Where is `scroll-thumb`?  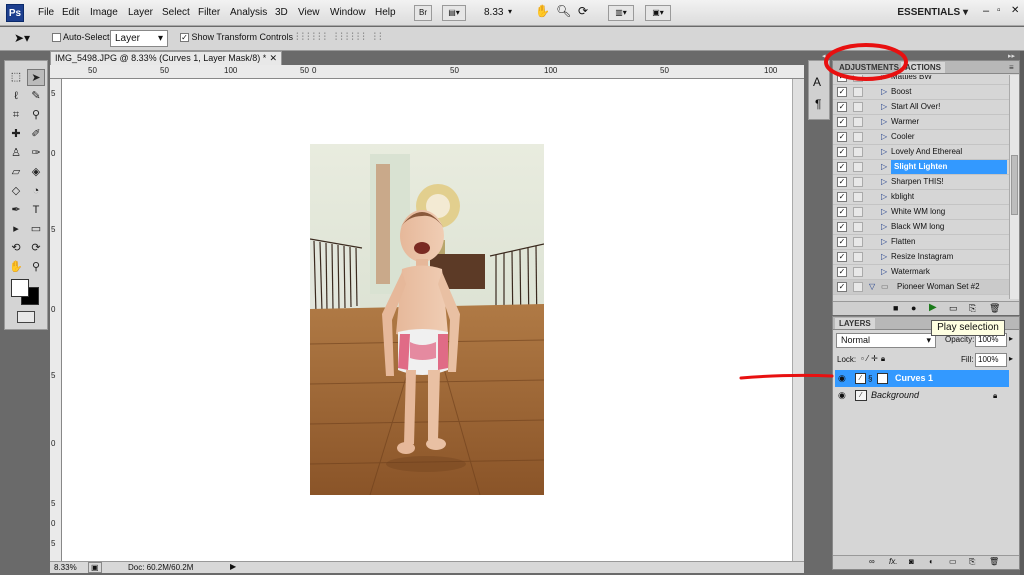 scroll-thumb is located at coordinates (1014, 185).